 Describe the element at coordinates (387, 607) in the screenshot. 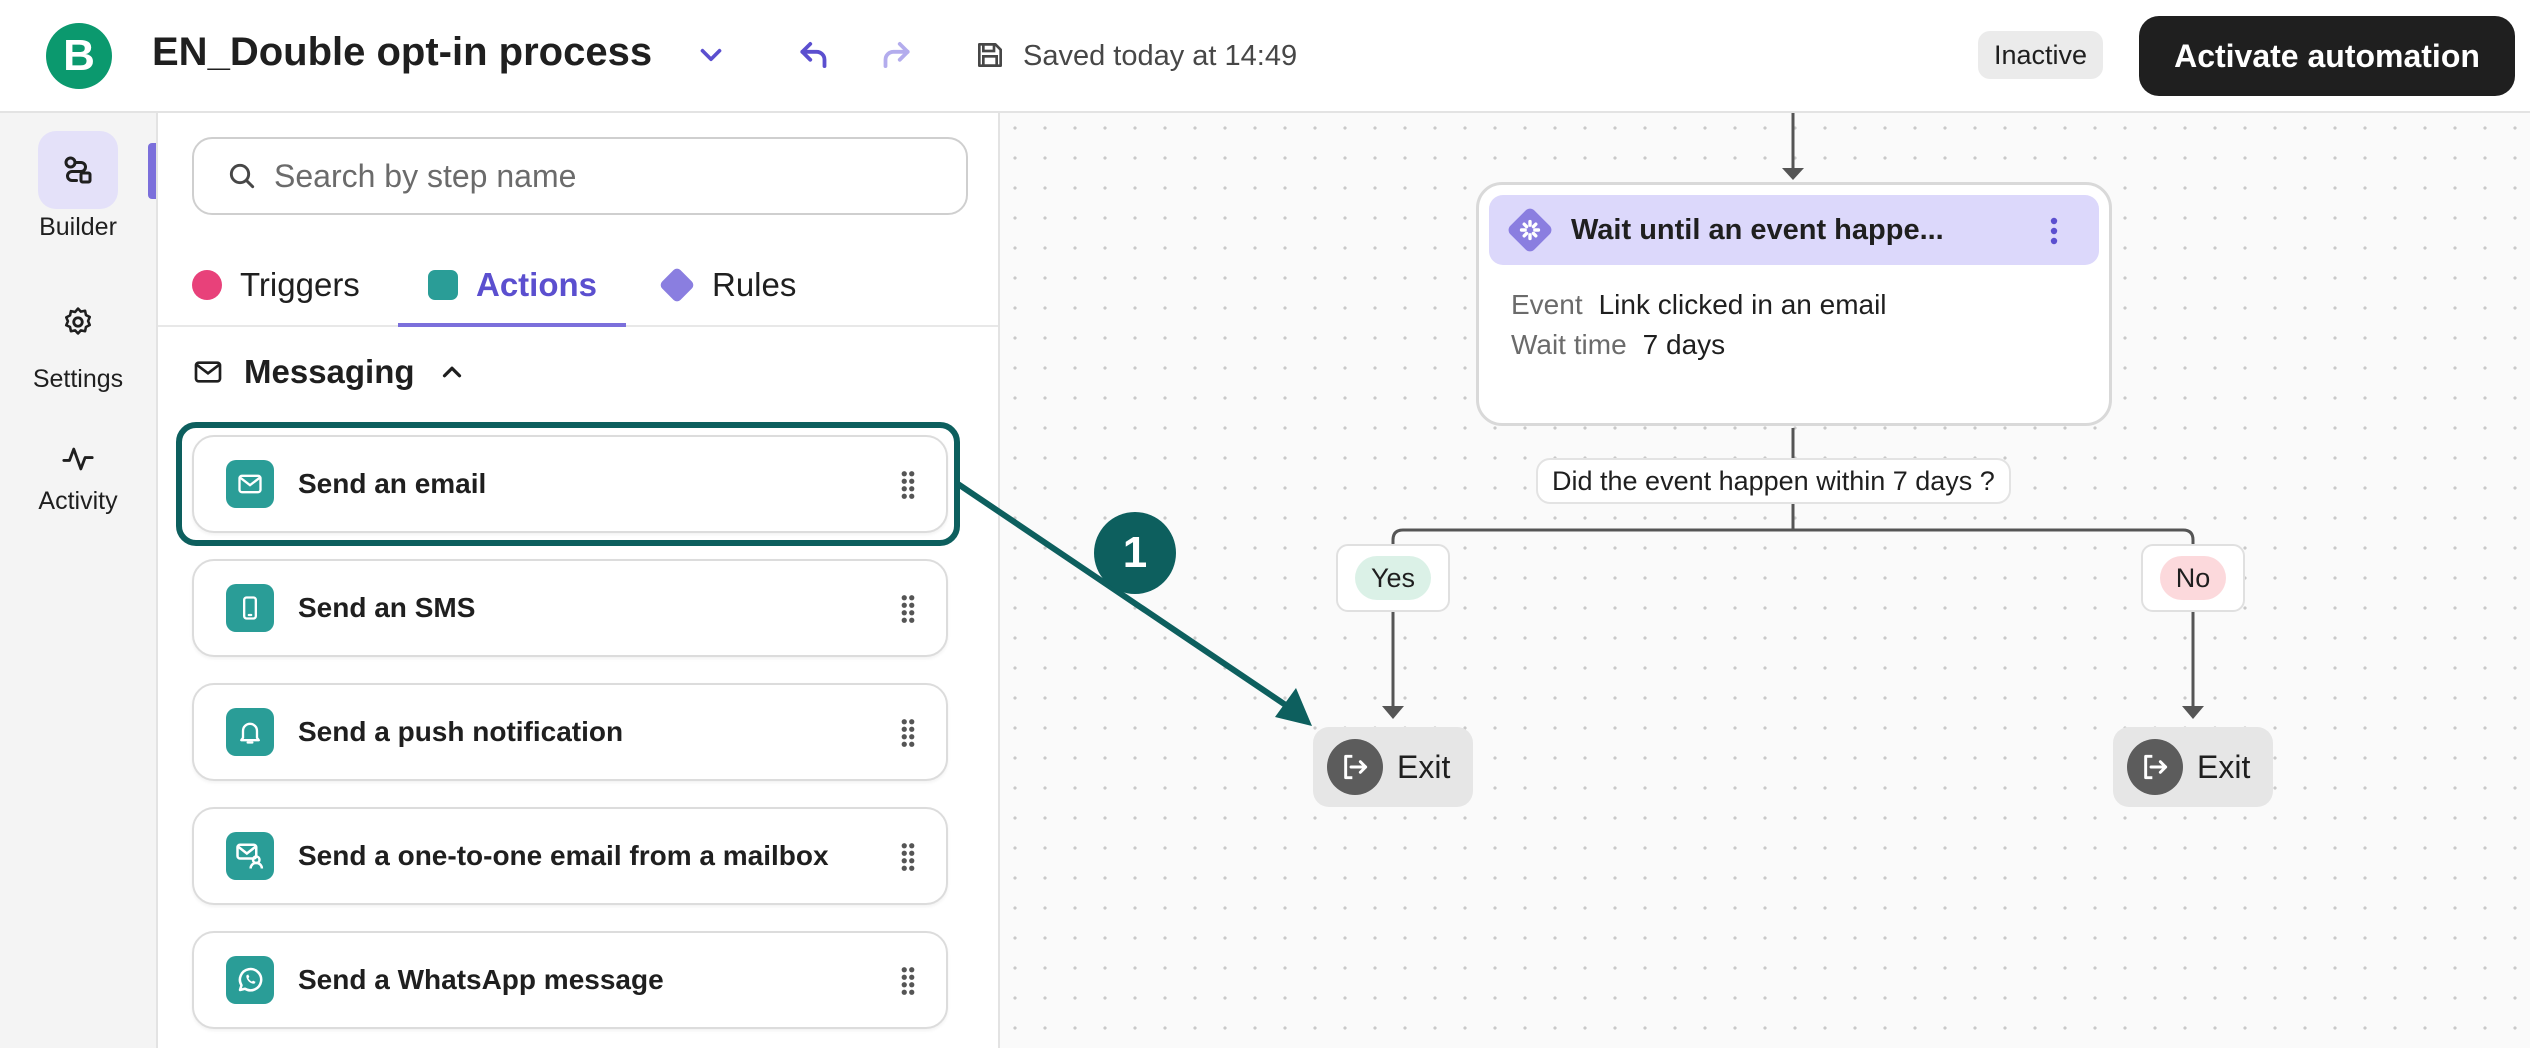

I see `step-label: Send an SMS` at that location.